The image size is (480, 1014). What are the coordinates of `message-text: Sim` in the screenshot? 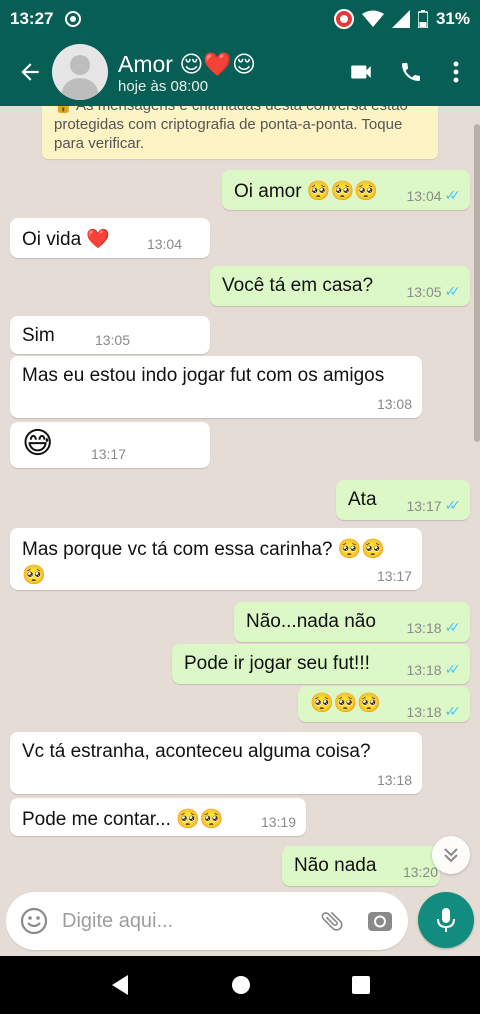 It's located at (38, 335).